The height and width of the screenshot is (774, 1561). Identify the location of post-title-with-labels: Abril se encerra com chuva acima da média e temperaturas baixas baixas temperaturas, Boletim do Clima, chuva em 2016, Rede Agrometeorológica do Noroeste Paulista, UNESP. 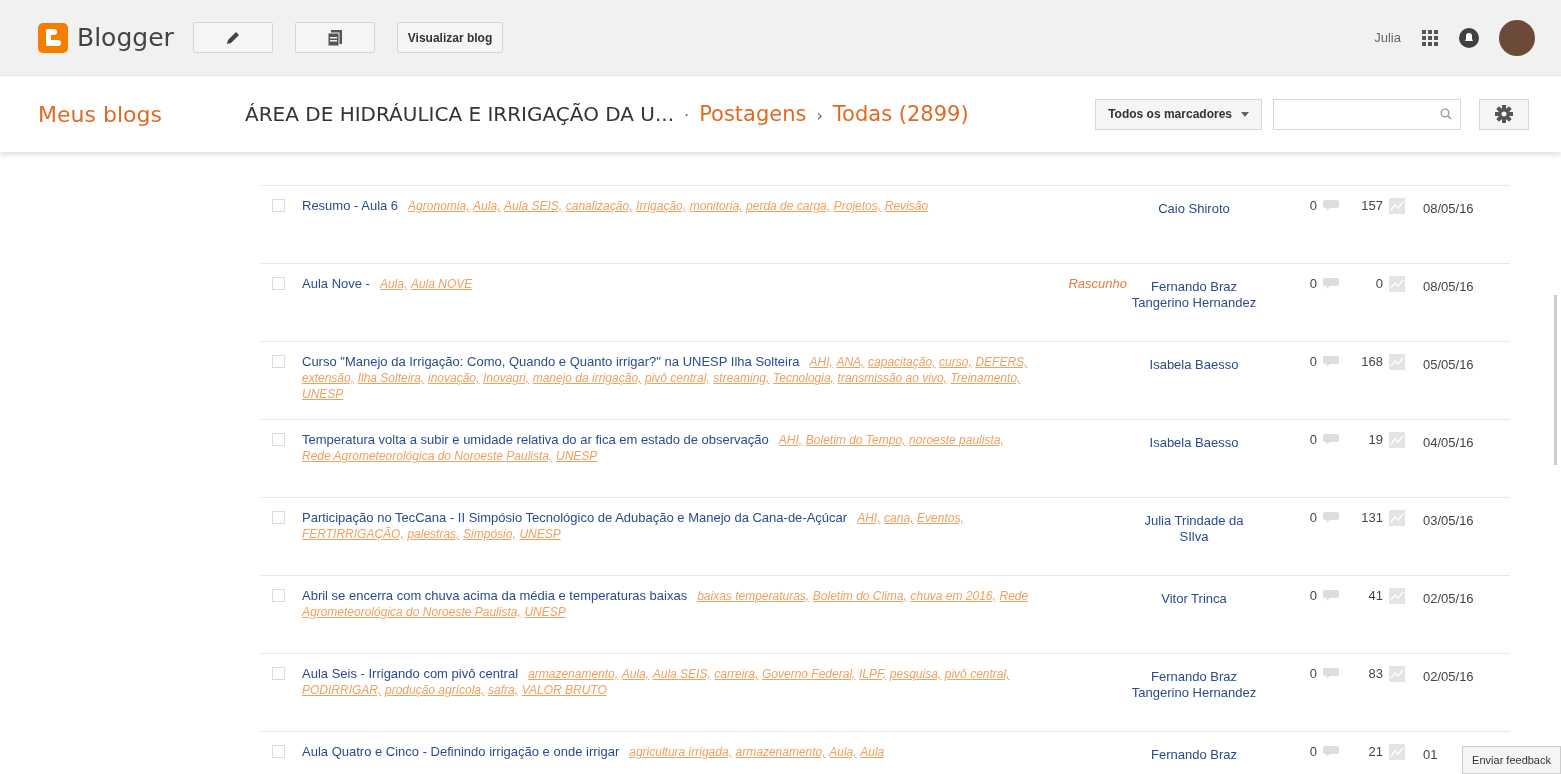
(666, 604).